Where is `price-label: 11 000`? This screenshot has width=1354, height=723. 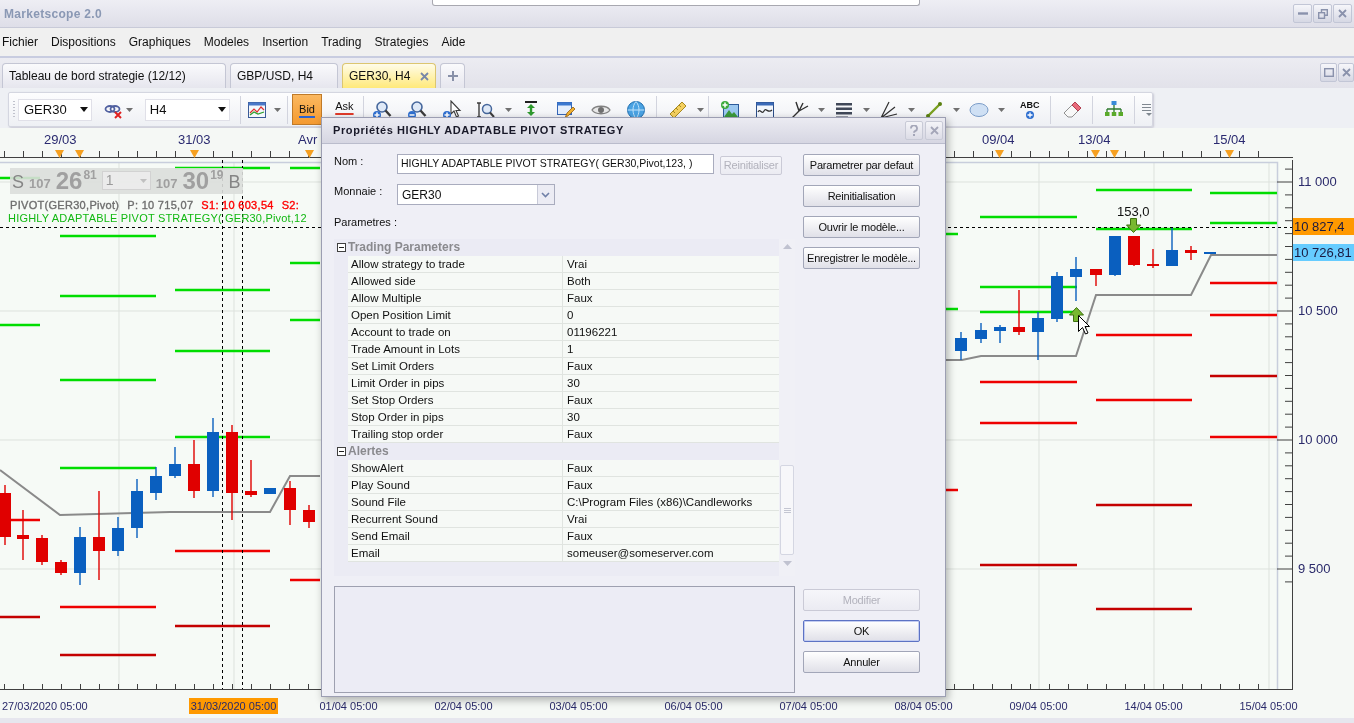
price-label: 11 000 is located at coordinates (1317, 182).